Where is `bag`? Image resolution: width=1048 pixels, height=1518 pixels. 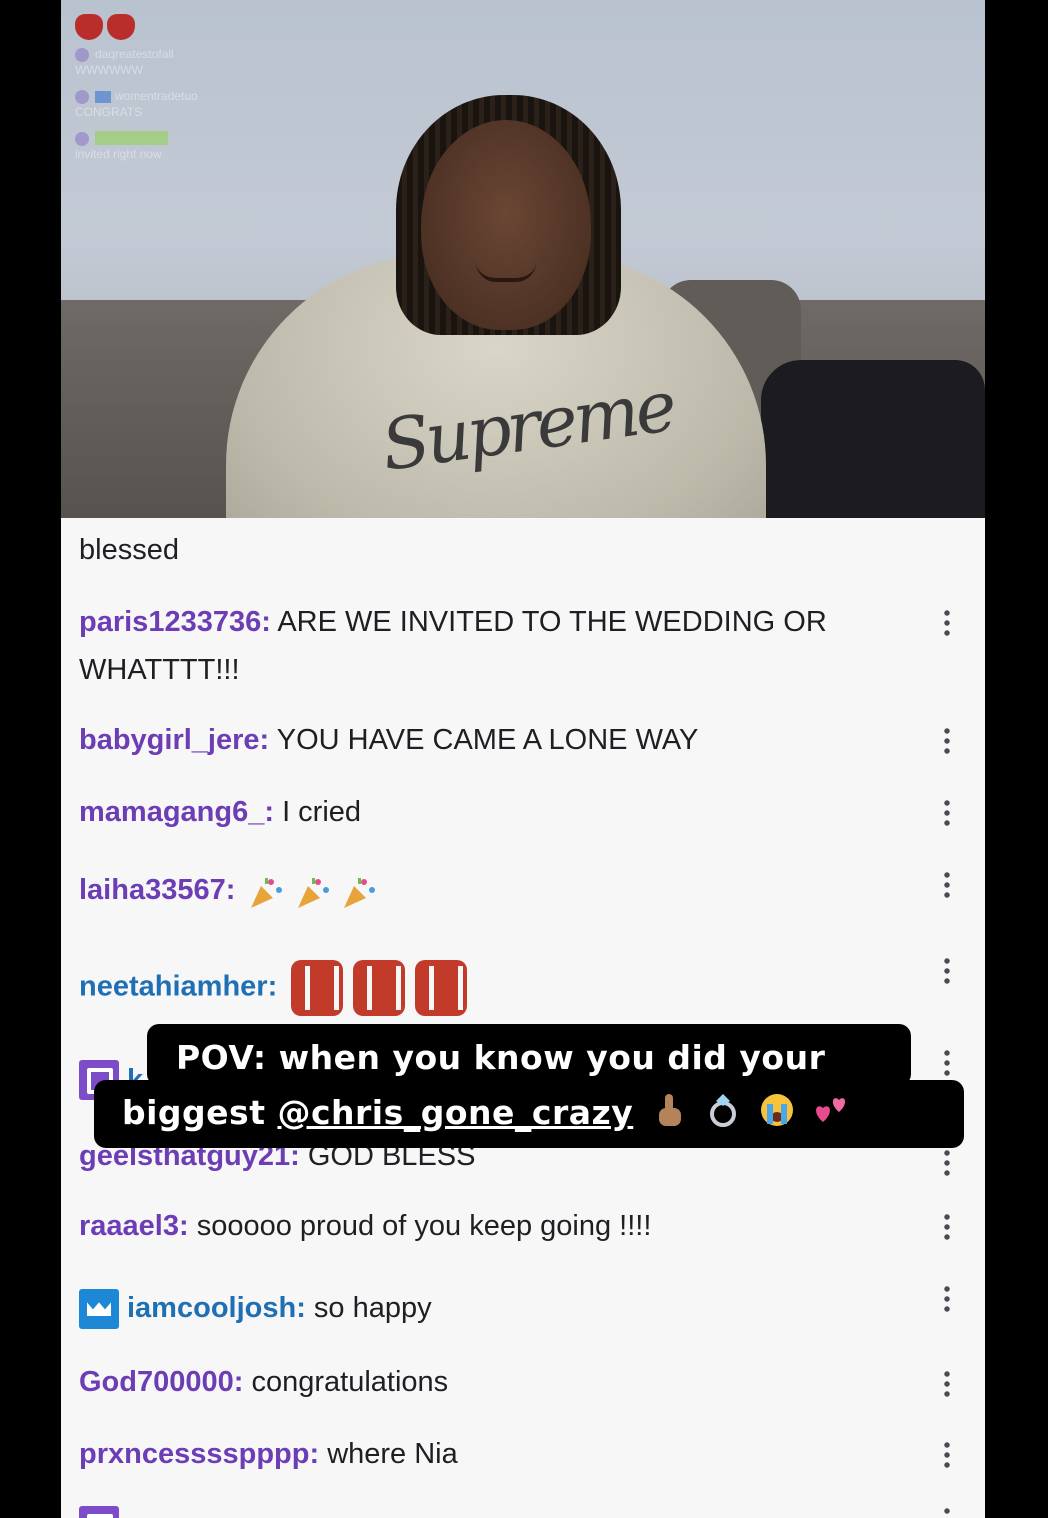
bag is located at coordinates (873, 439).